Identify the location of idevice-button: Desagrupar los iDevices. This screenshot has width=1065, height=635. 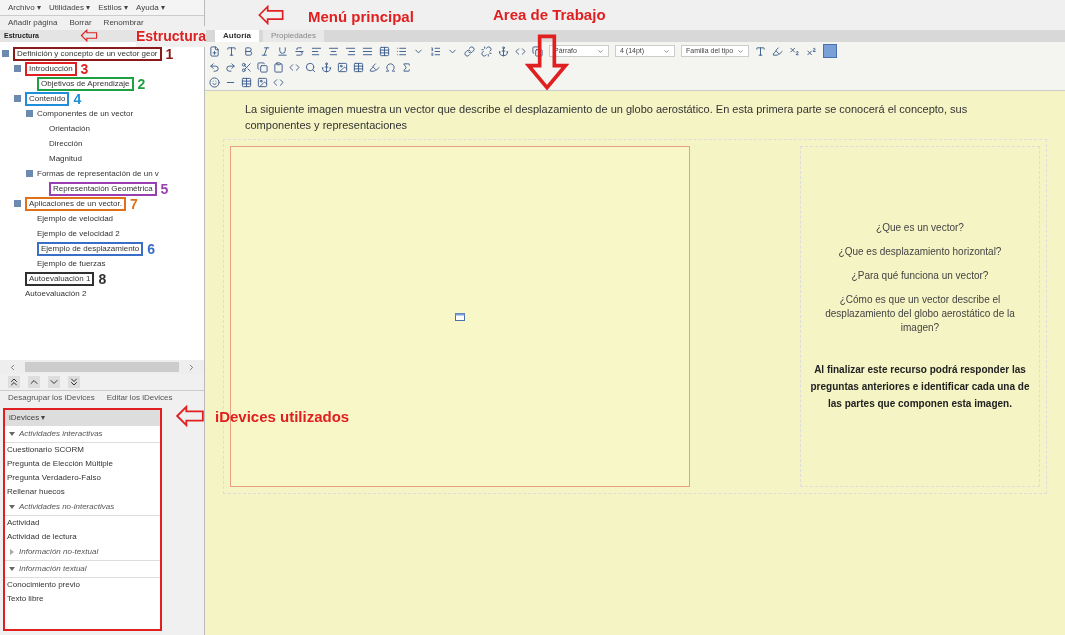
(51, 397).